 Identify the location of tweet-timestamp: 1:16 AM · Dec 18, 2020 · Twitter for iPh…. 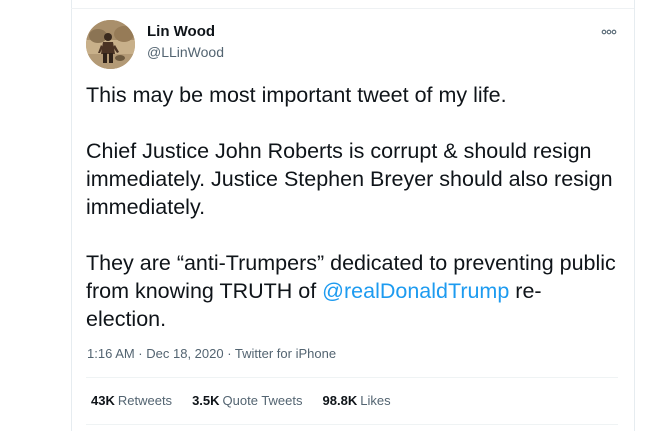
(211, 354).